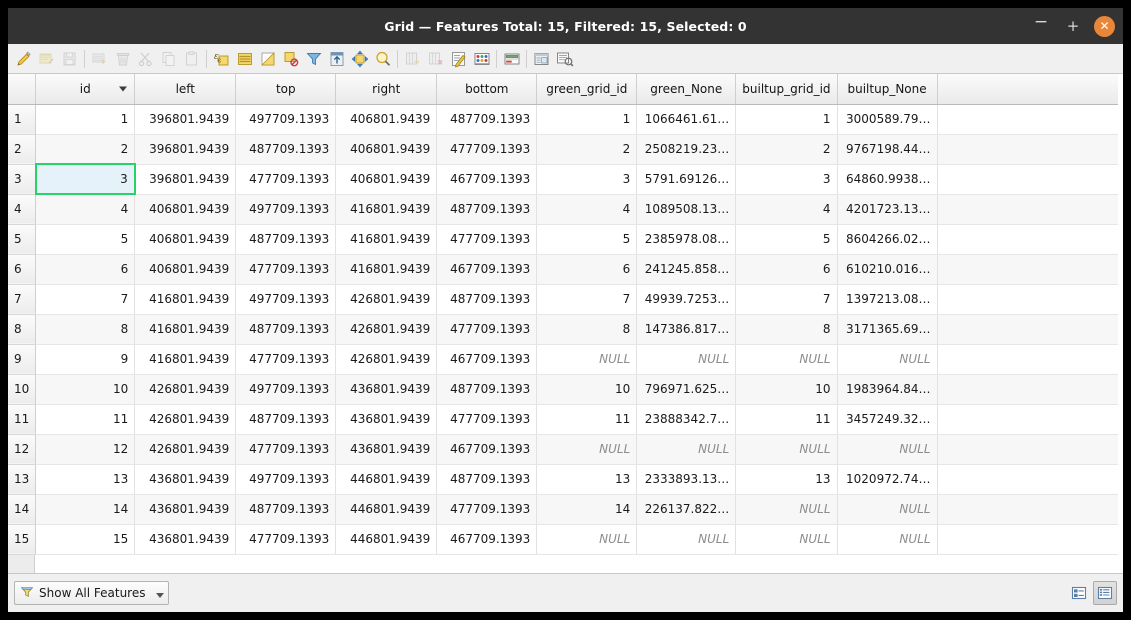  I want to click on row-header: 4, so click(22, 209).